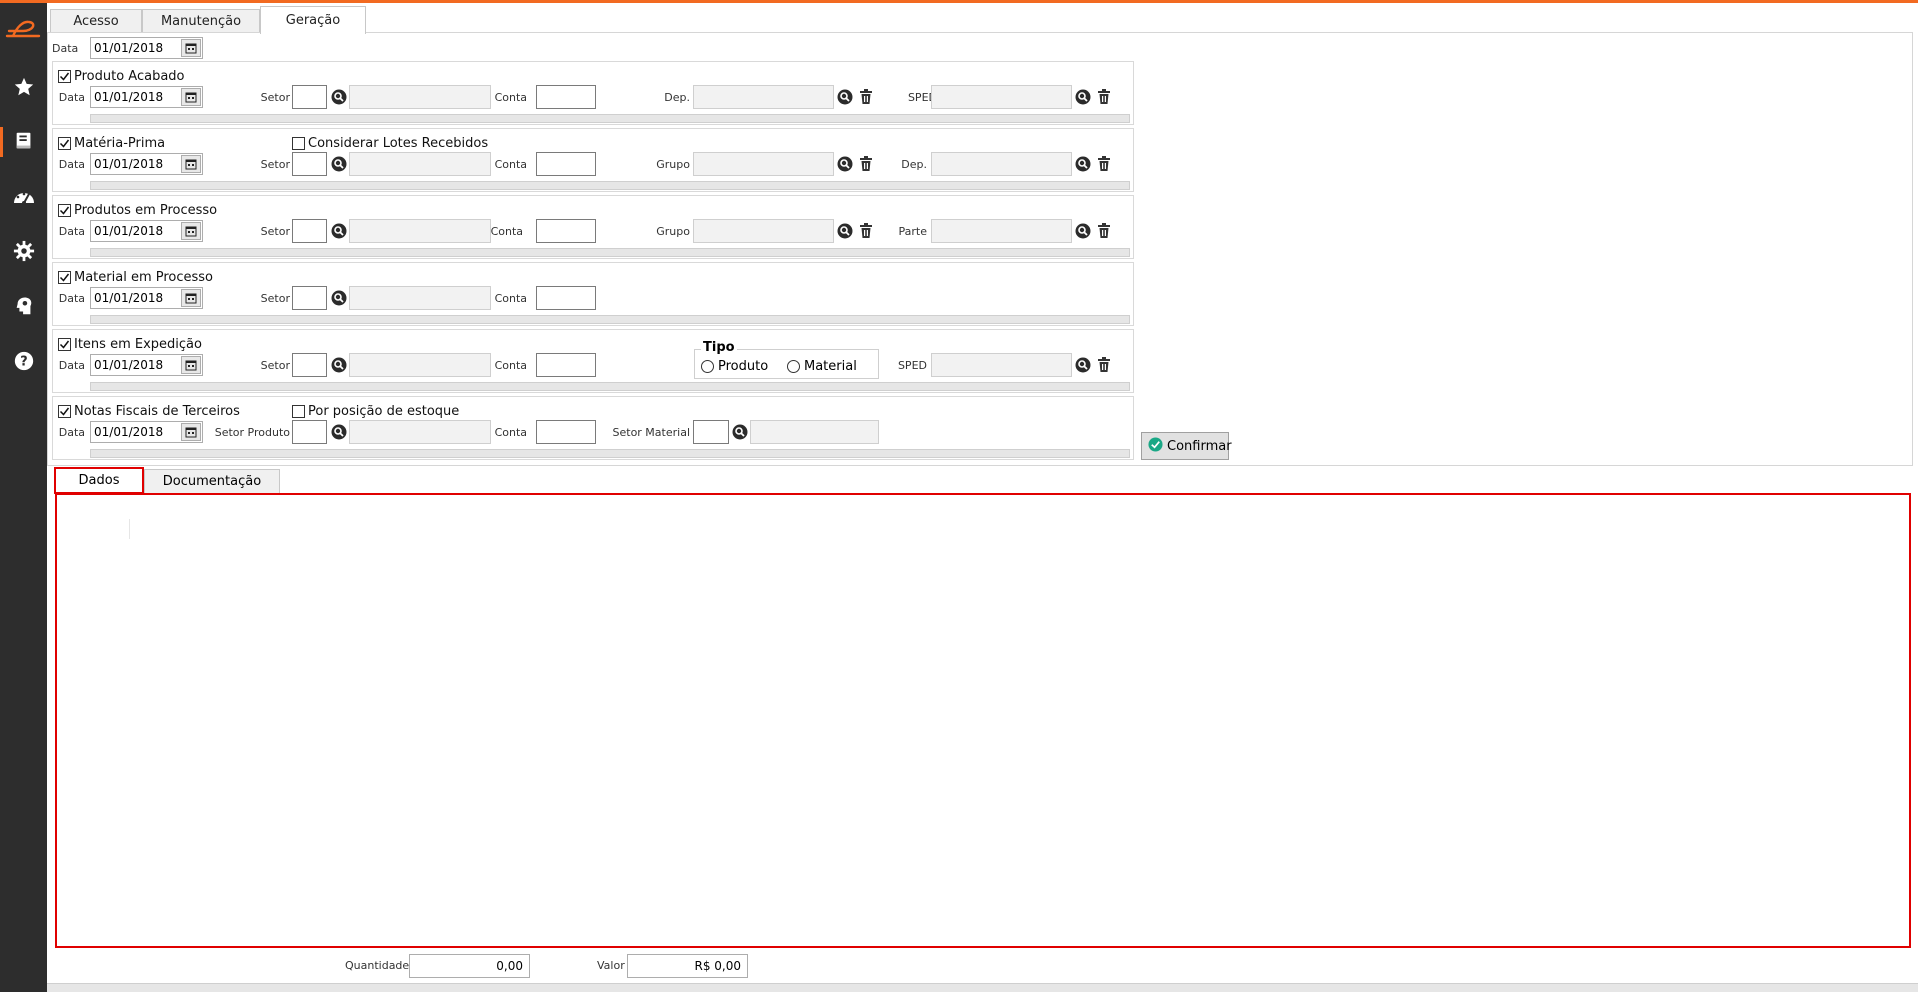 The image size is (1918, 992). Describe the element at coordinates (130, 344) in the screenshot. I see `itens-expedicao-checkbox: Itens em Expedição` at that location.